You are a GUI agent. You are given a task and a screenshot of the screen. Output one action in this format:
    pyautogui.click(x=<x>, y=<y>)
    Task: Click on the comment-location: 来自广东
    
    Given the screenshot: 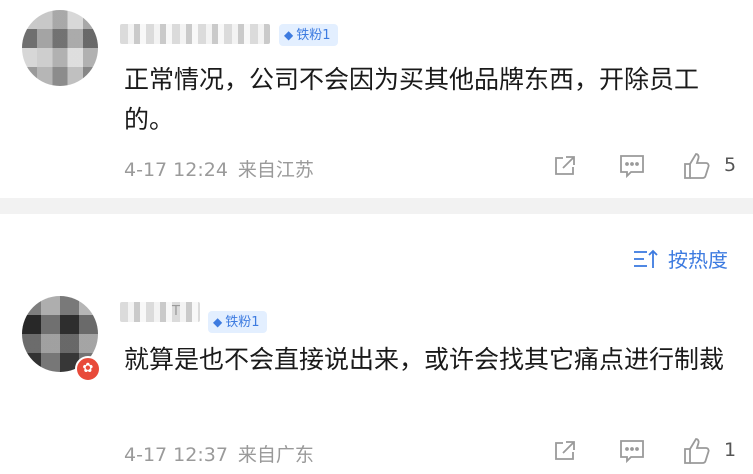 What is the action you would take?
    pyautogui.click(x=275, y=455)
    